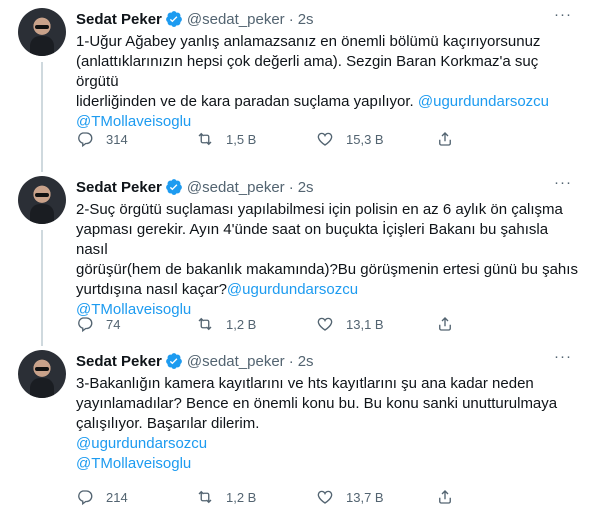  I want to click on retweet-button: 1,5 B, so click(256, 139).